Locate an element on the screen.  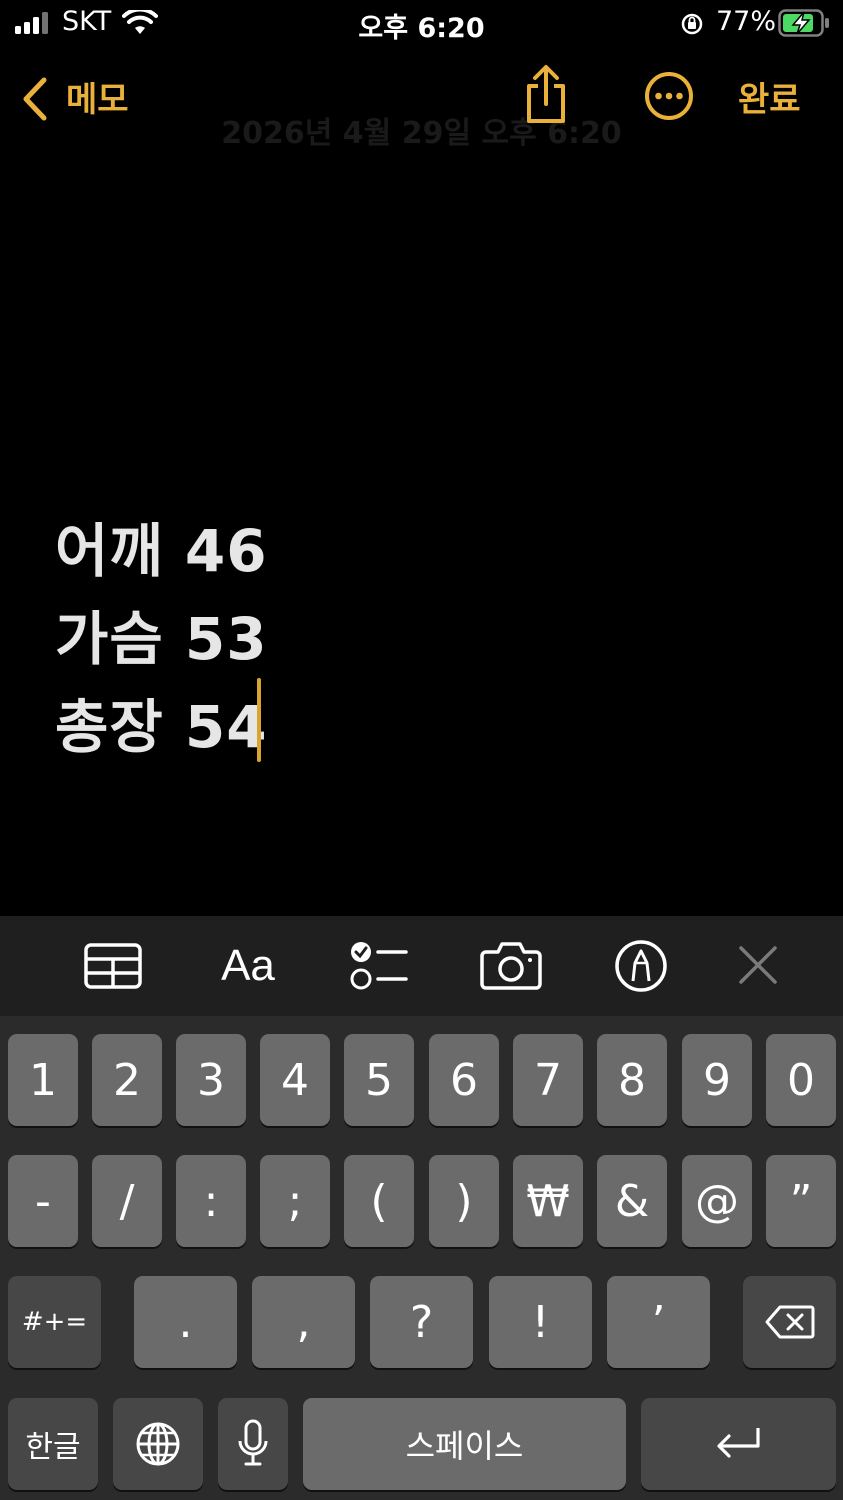
key-label: ( is located at coordinates (379, 1201).